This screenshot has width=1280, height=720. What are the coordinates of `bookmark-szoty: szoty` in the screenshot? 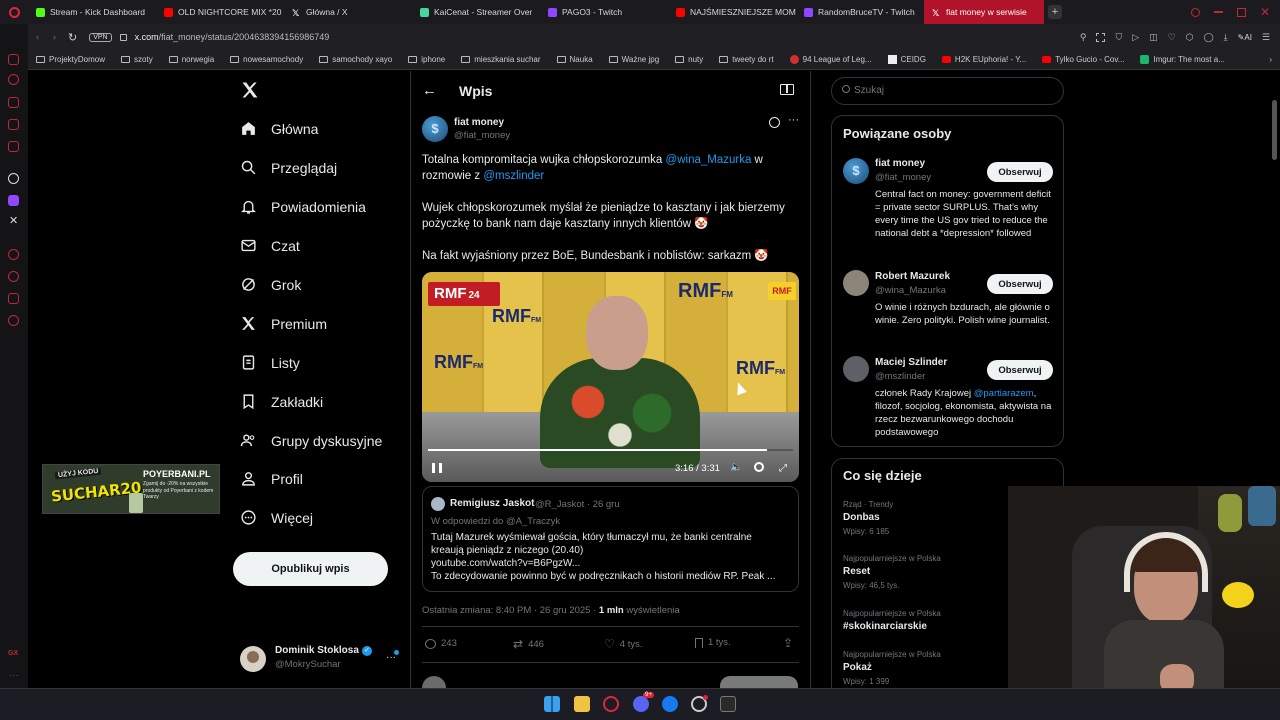 It's located at (137, 59).